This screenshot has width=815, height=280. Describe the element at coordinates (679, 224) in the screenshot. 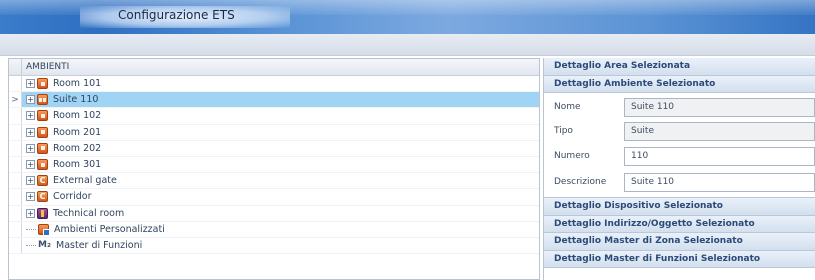

I see `section-address-detail: Dettaglio Indirizzo/Oggetto Selezionato` at that location.